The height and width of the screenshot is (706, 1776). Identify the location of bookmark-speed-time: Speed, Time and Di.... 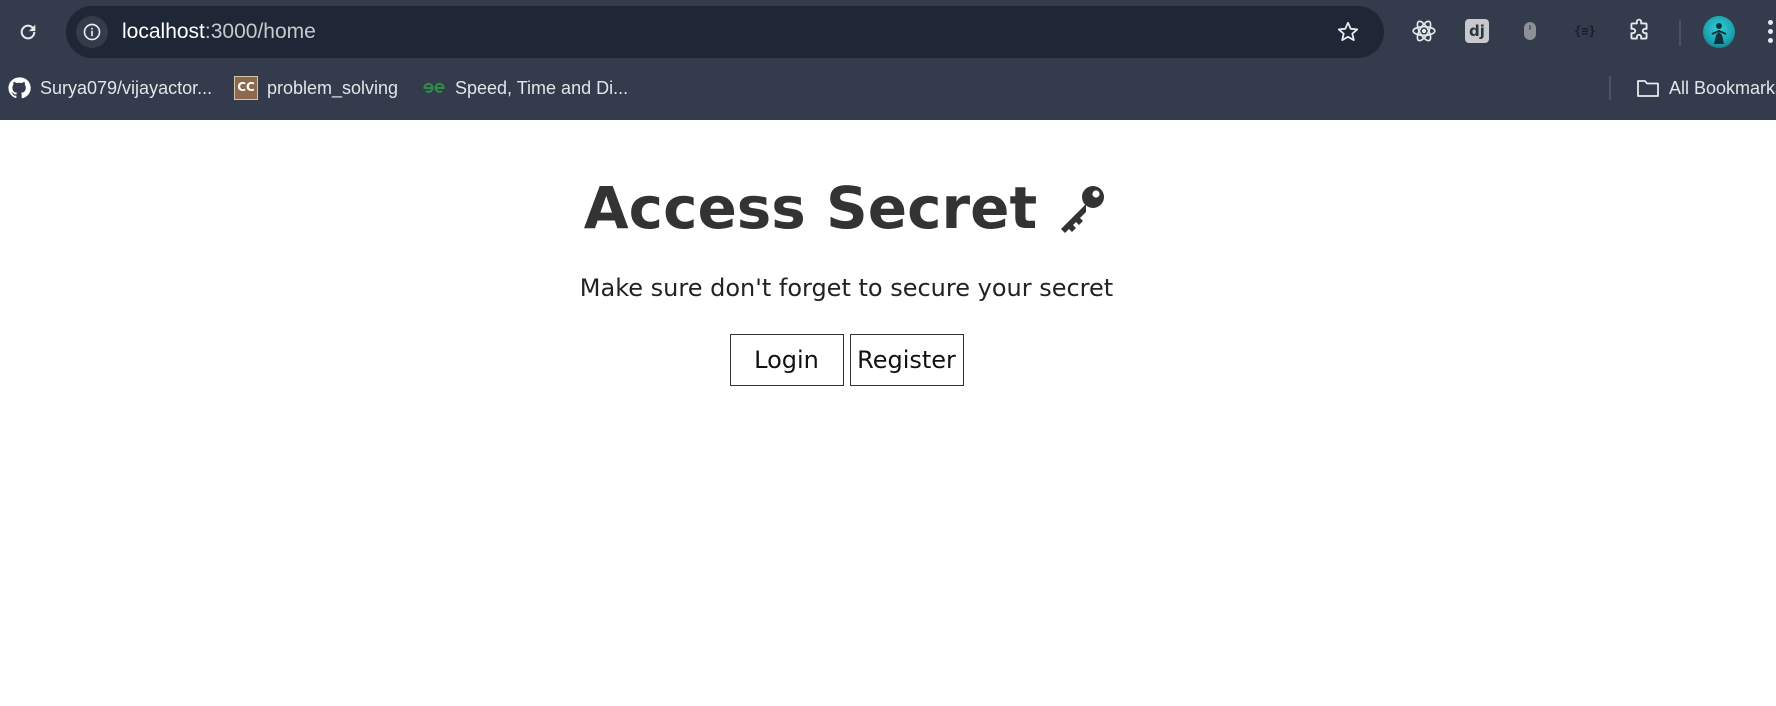
(525, 88).